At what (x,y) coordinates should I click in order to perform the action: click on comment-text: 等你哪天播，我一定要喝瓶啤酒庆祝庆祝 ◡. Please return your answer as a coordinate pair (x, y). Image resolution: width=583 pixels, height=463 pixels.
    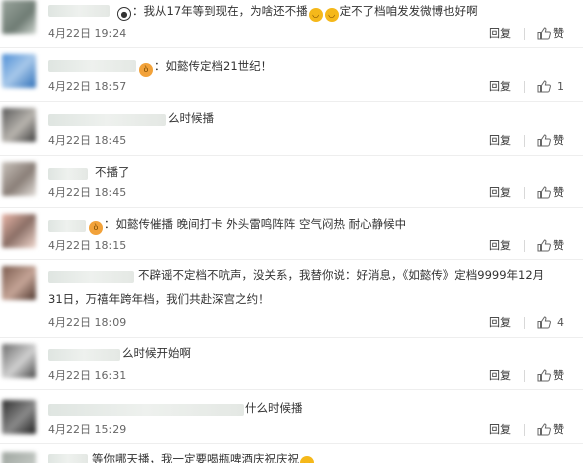
    Looking at the image, I should click on (203, 456).